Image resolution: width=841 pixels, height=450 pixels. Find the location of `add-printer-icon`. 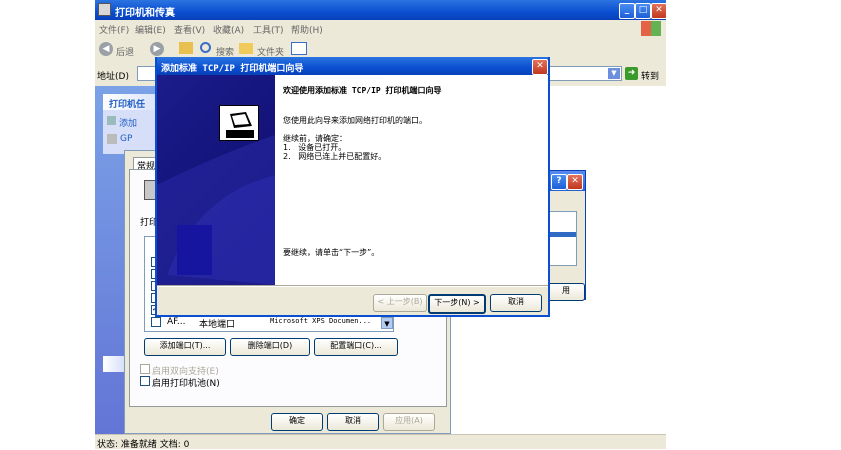

add-printer-icon is located at coordinates (111, 120).